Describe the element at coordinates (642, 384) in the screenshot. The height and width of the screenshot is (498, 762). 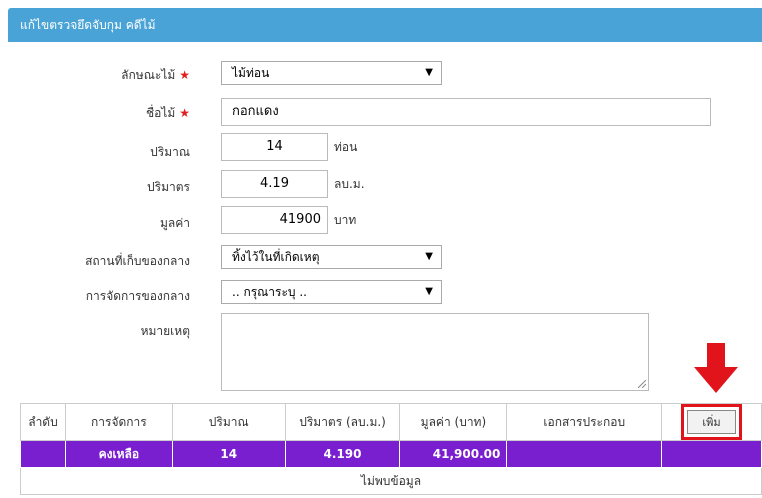
I see `resize-handle-icon` at that location.